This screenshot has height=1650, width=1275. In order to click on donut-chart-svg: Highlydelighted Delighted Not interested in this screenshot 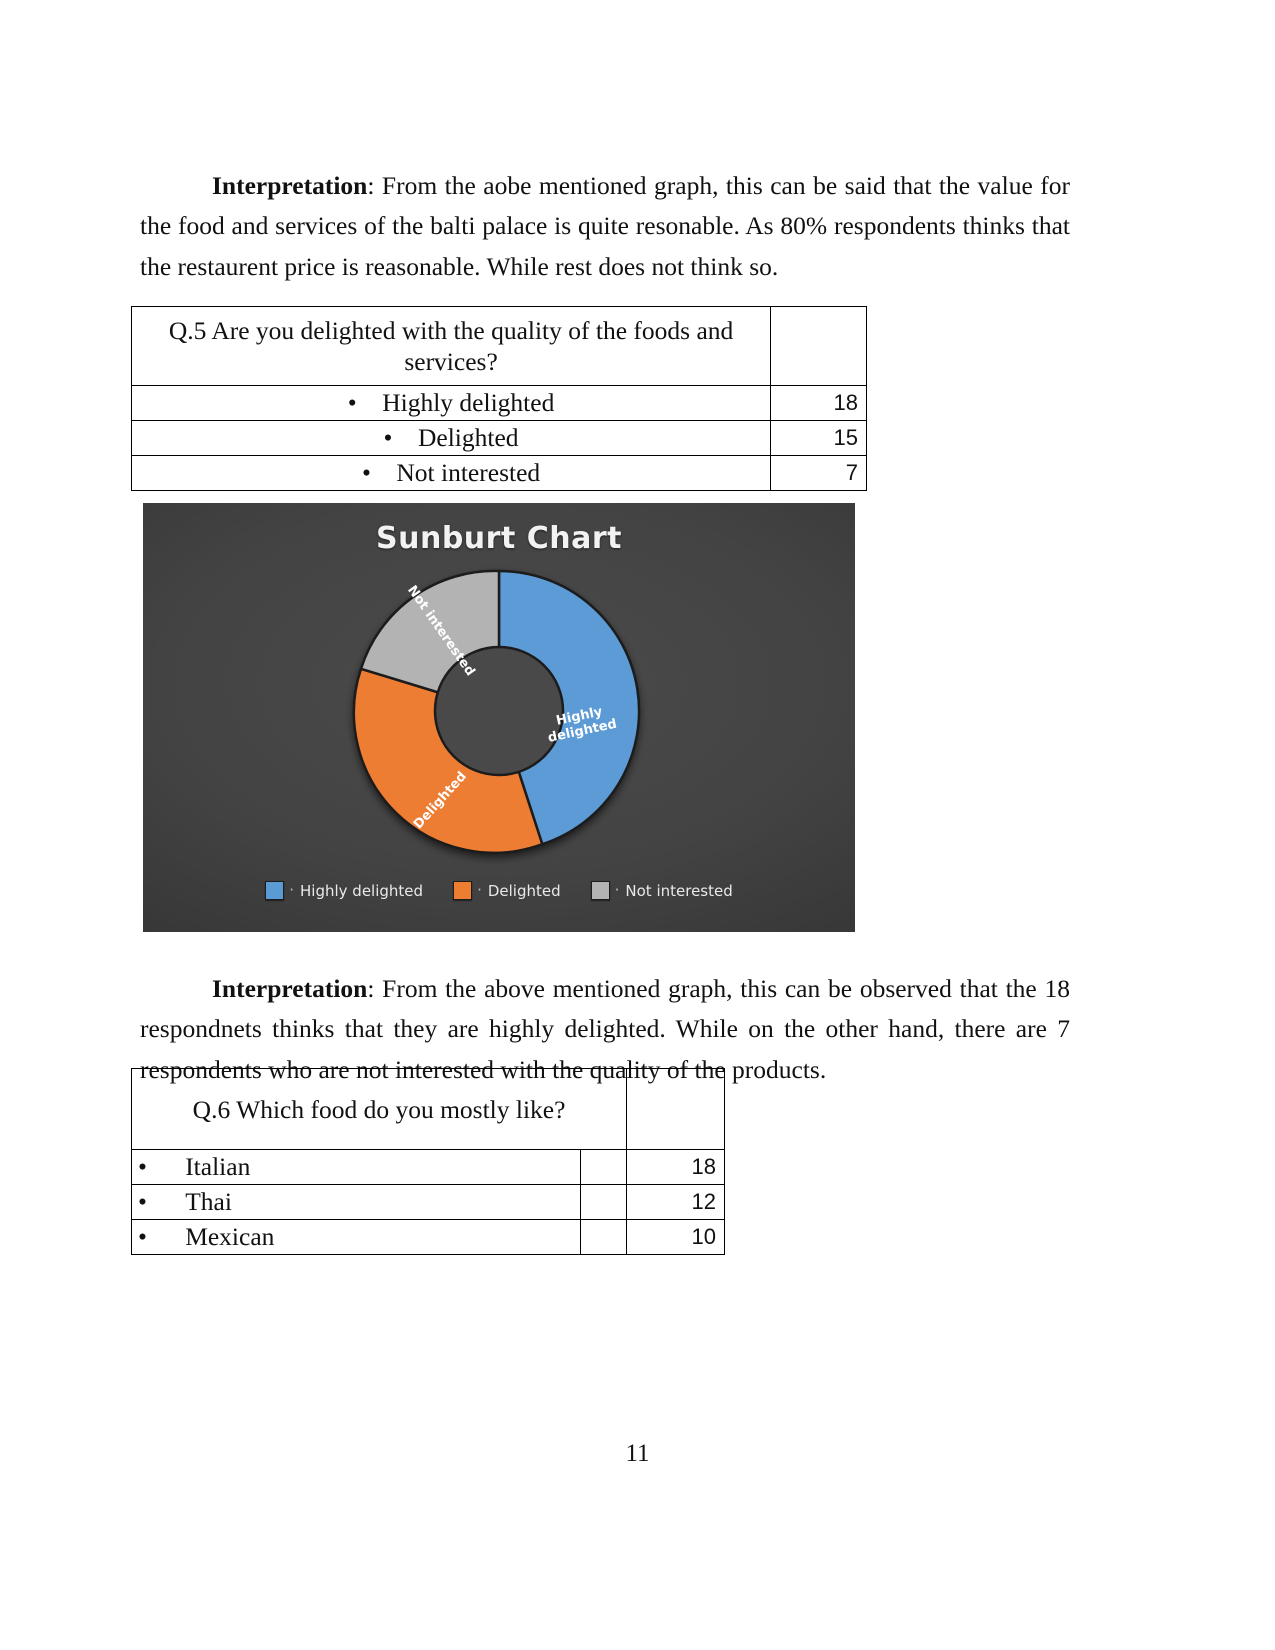, I will do `click(496, 712)`.